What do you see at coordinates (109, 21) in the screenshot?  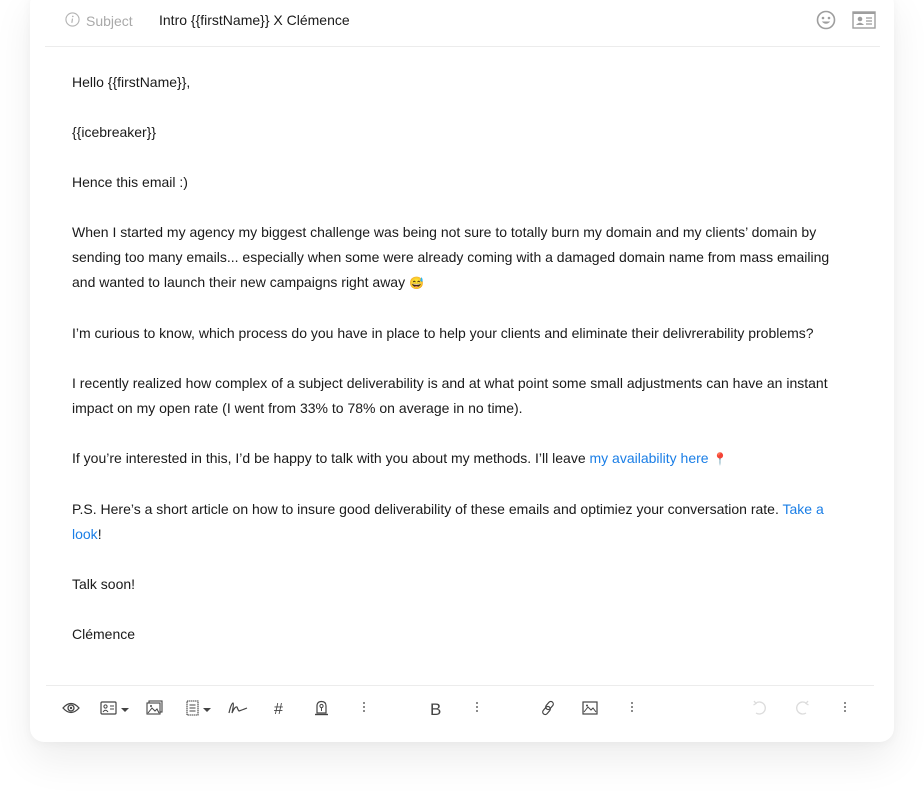 I see `subject-label-text: Subject` at bounding box center [109, 21].